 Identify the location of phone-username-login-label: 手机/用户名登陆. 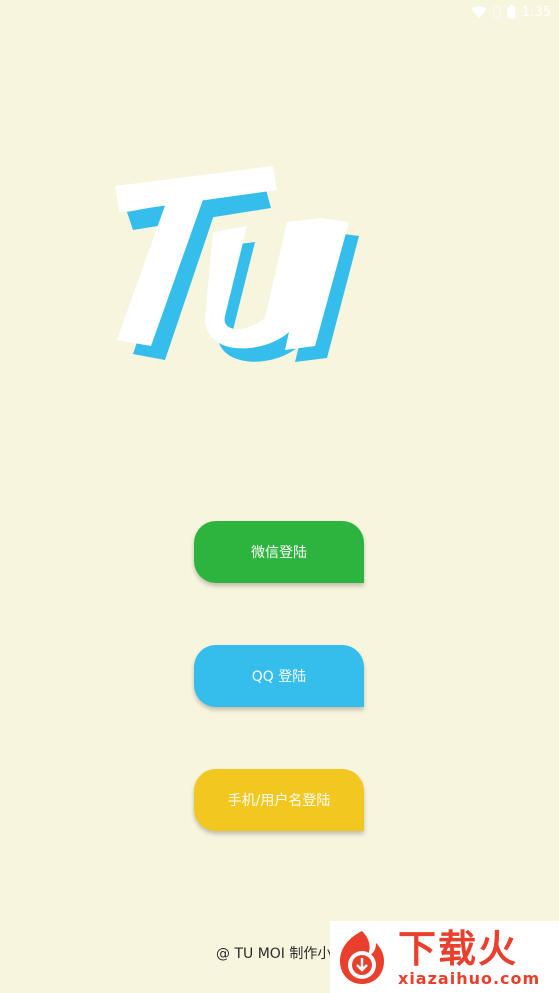
(279, 801).